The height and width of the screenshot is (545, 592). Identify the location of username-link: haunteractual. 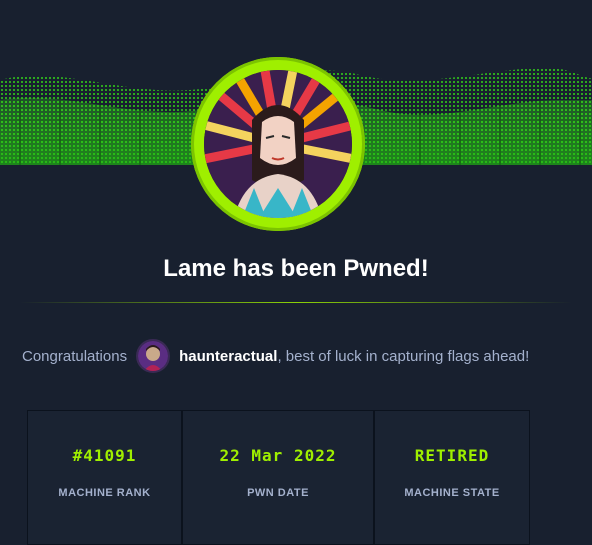
(228, 356).